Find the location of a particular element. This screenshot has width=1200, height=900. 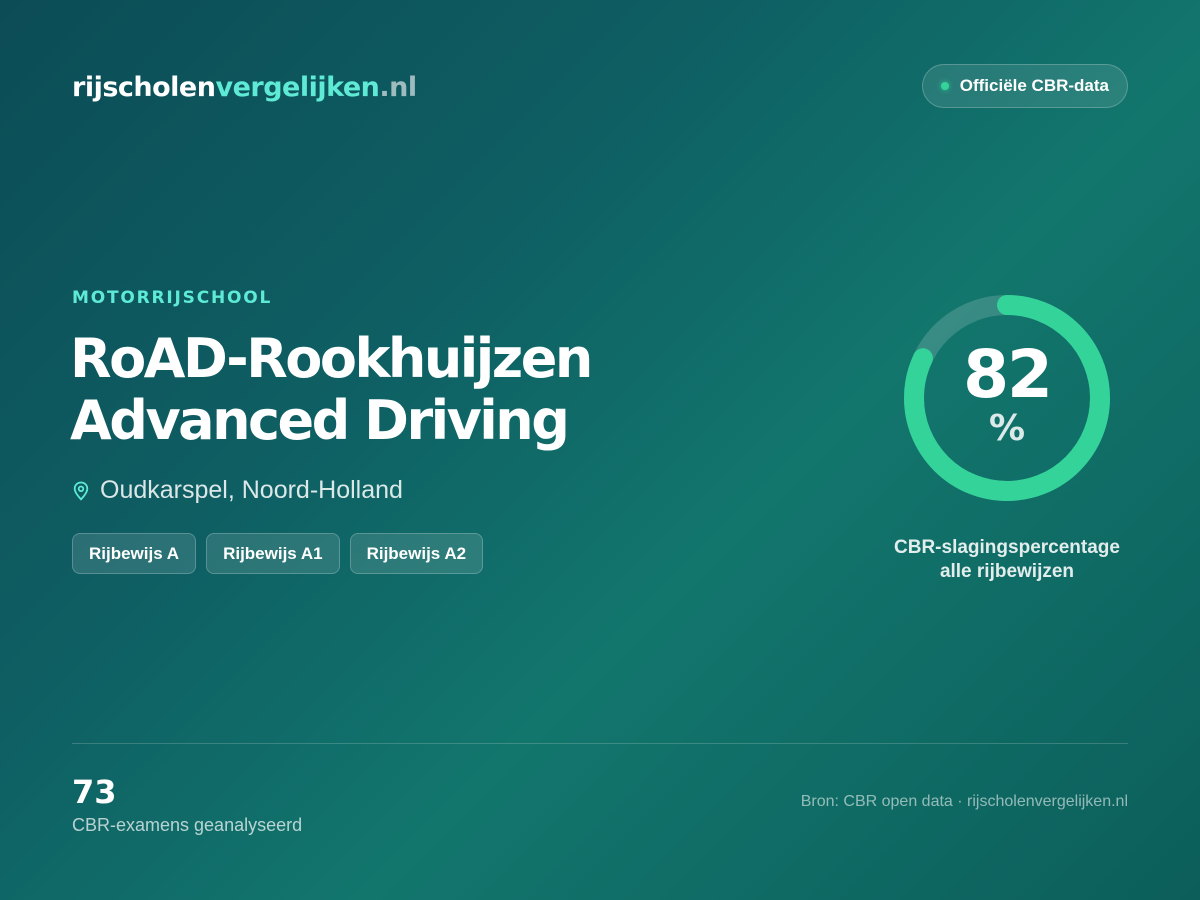

school-name: RoAD-Rookhuijzen Advanced Driving is located at coordinates (331, 389).